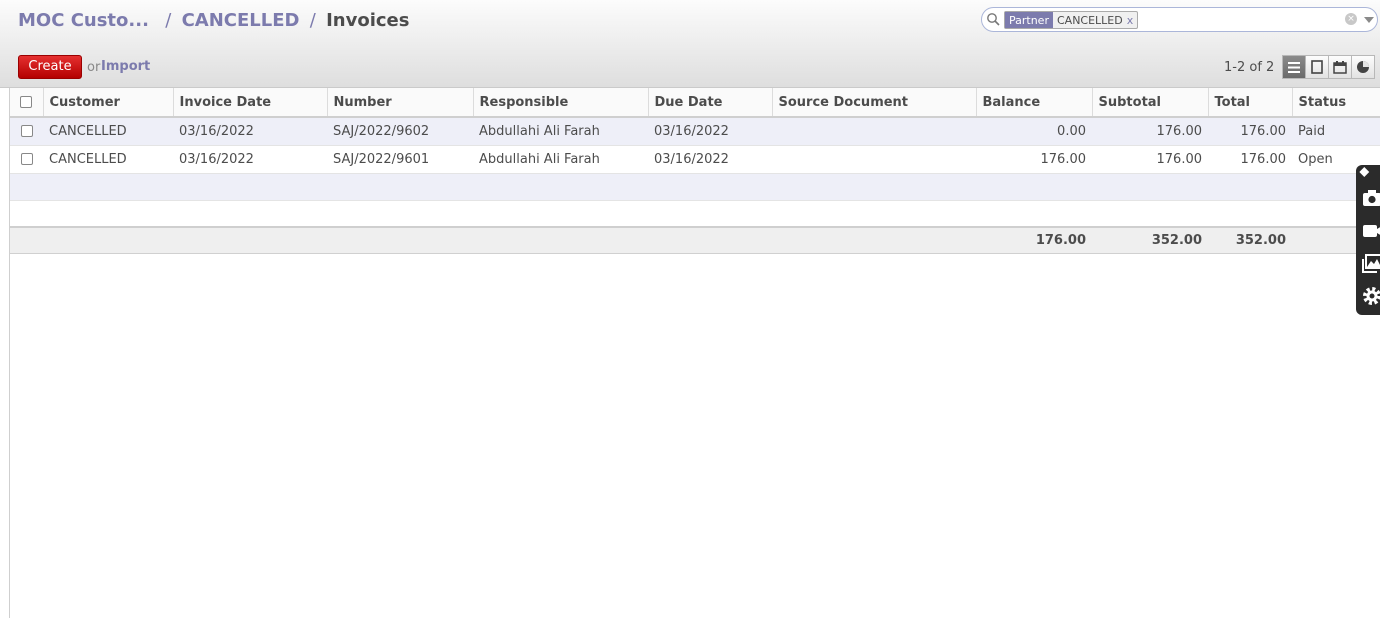 Image resolution: width=1380 pixels, height=618 pixels. Describe the element at coordinates (874, 103) in the screenshot. I see `column-header-source-document: Source Document` at that location.